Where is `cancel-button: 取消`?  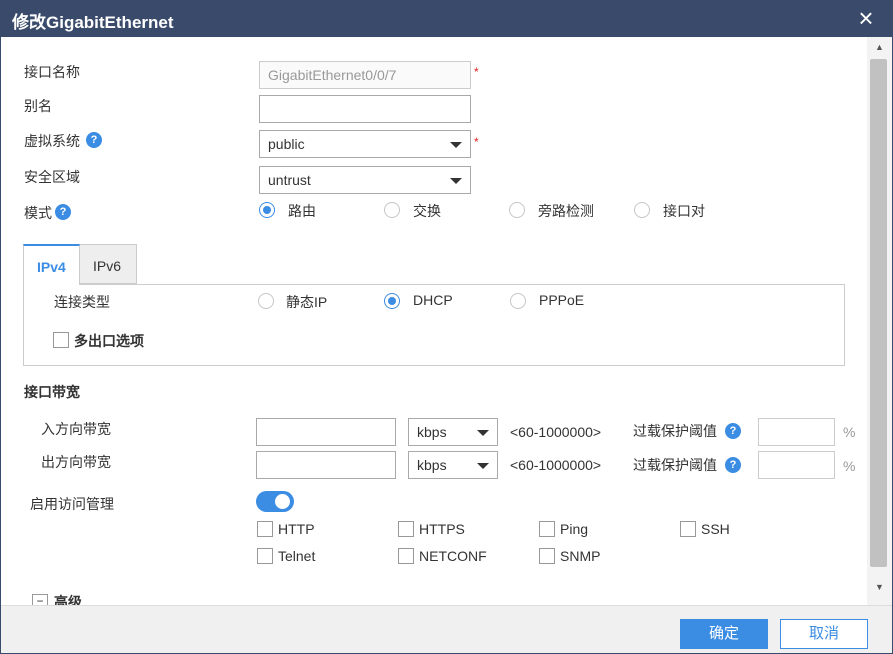 cancel-button: 取消 is located at coordinates (824, 634).